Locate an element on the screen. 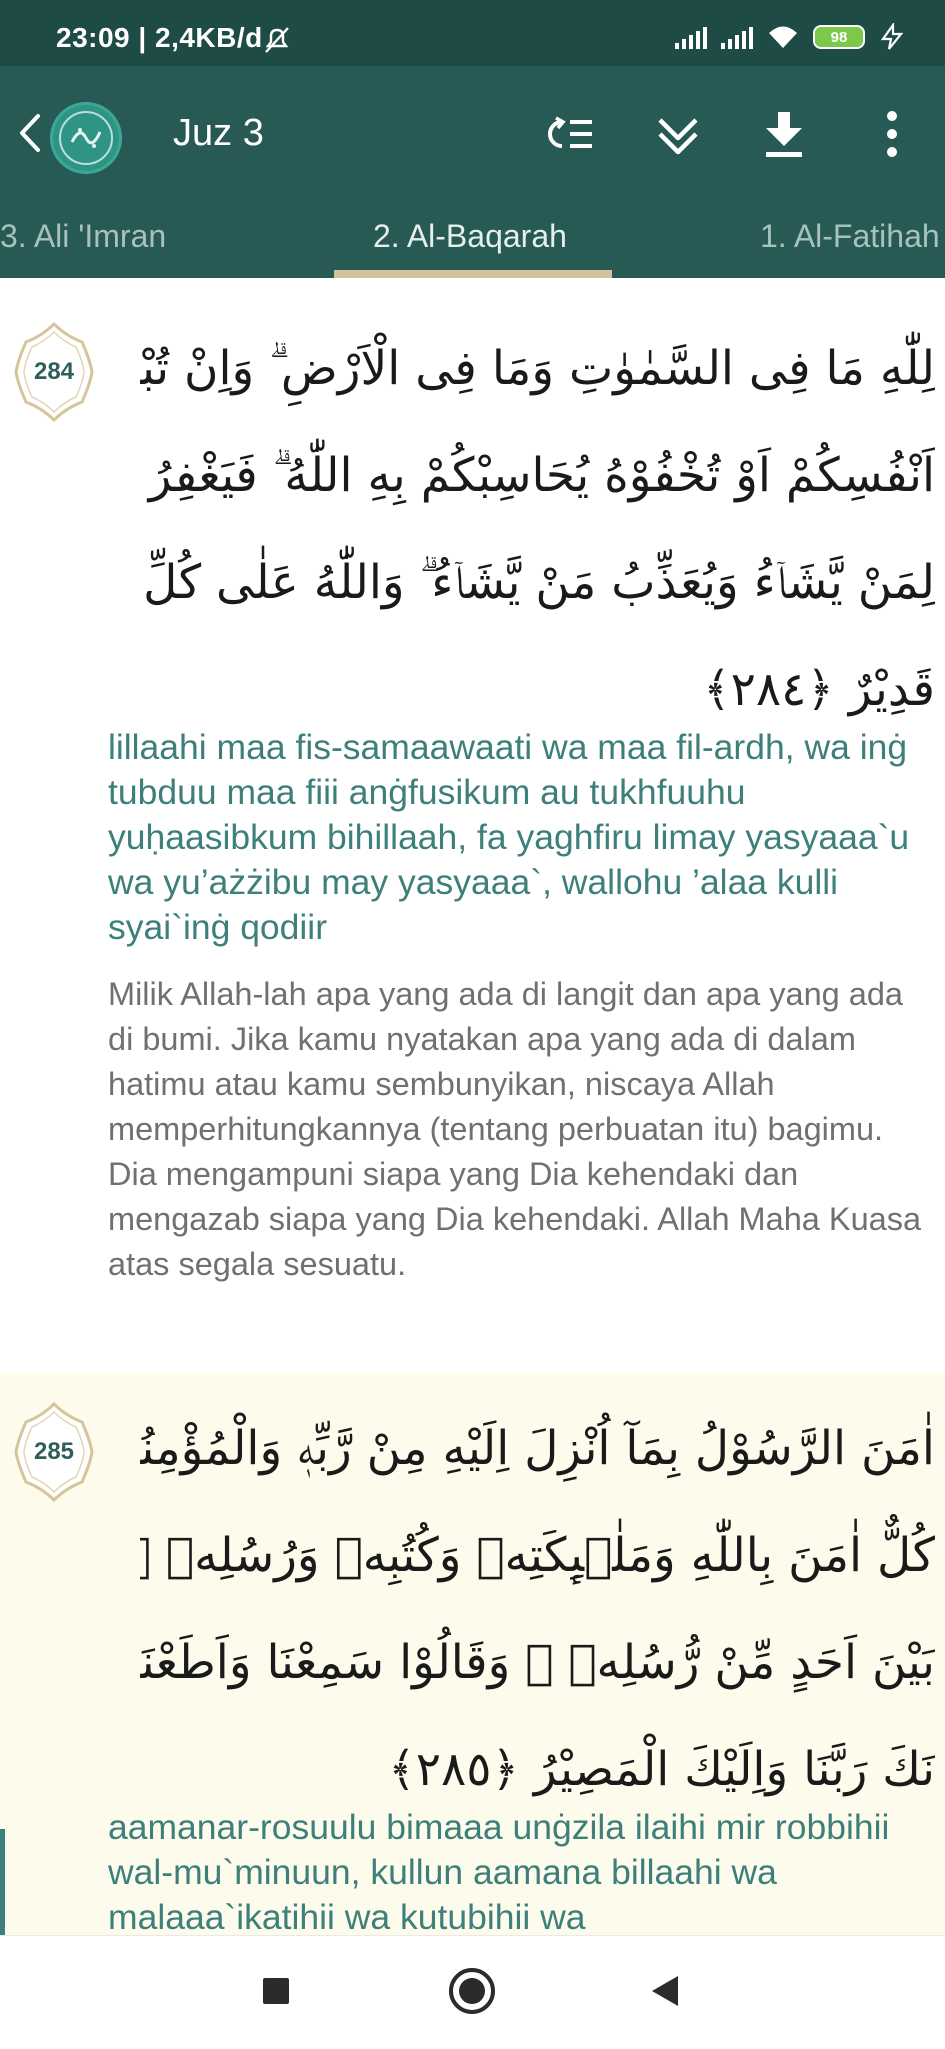 The width and height of the screenshot is (945, 2049). charging-icon is located at coordinates (892, 36).